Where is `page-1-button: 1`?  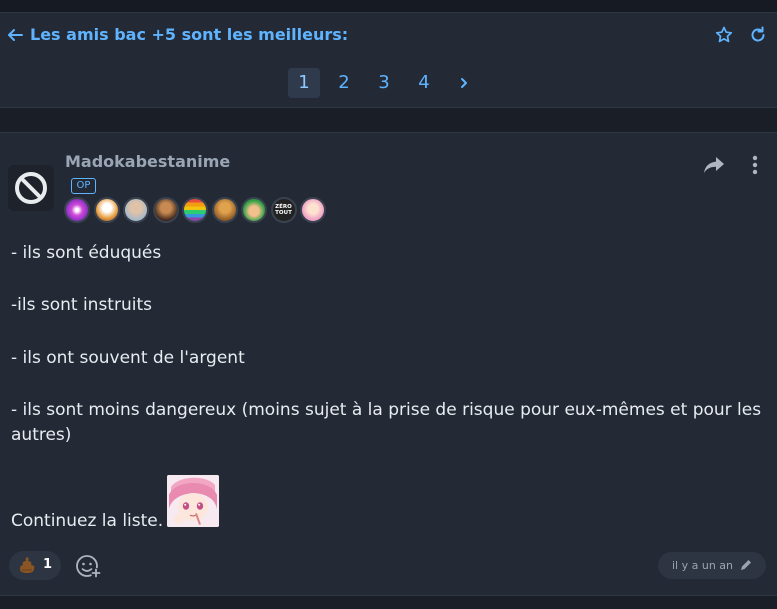 page-1-button: 1 is located at coordinates (304, 83).